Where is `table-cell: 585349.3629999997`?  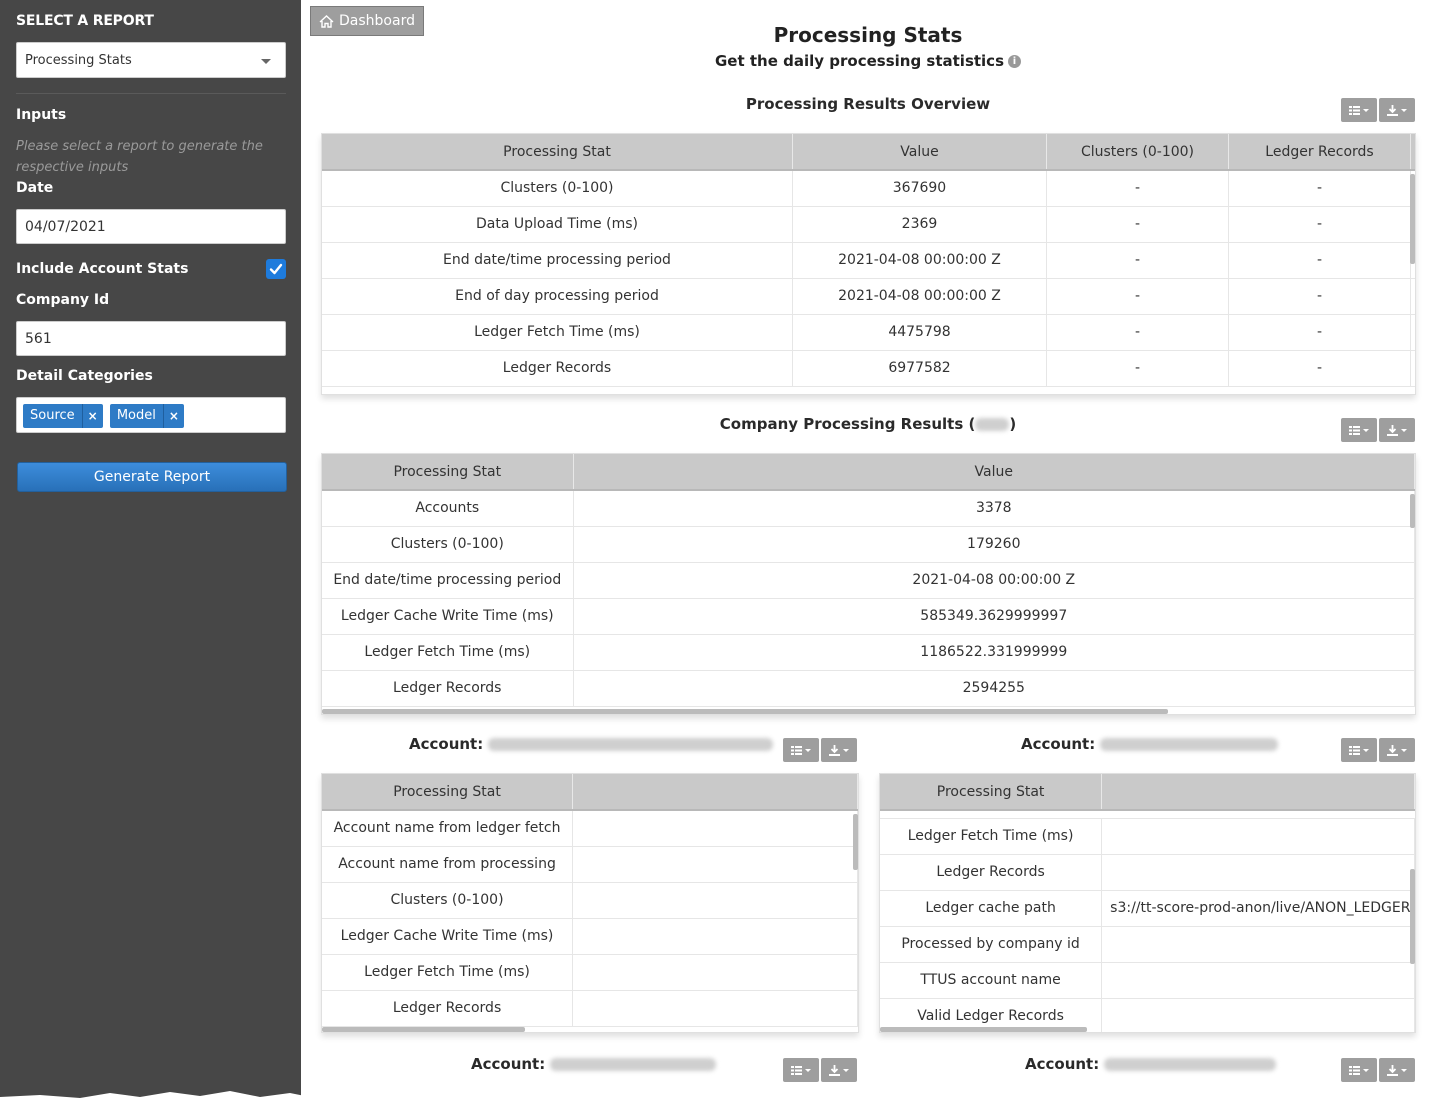
table-cell: 585349.3629999997 is located at coordinates (994, 616).